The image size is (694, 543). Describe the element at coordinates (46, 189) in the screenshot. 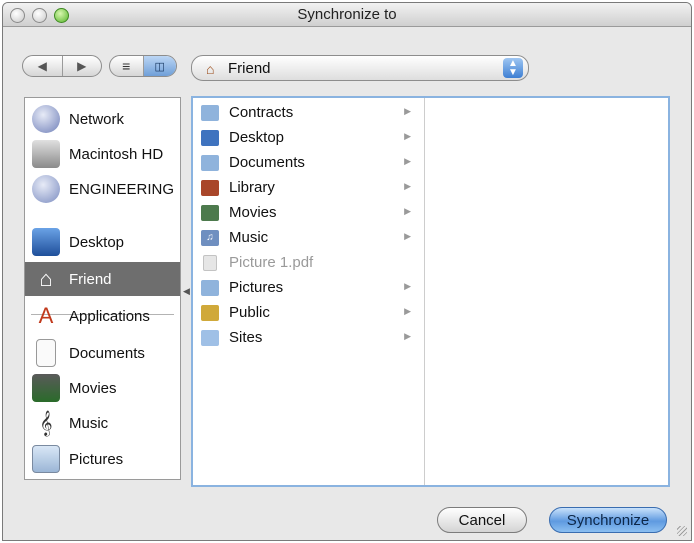

I see `network-volume-icon` at that location.